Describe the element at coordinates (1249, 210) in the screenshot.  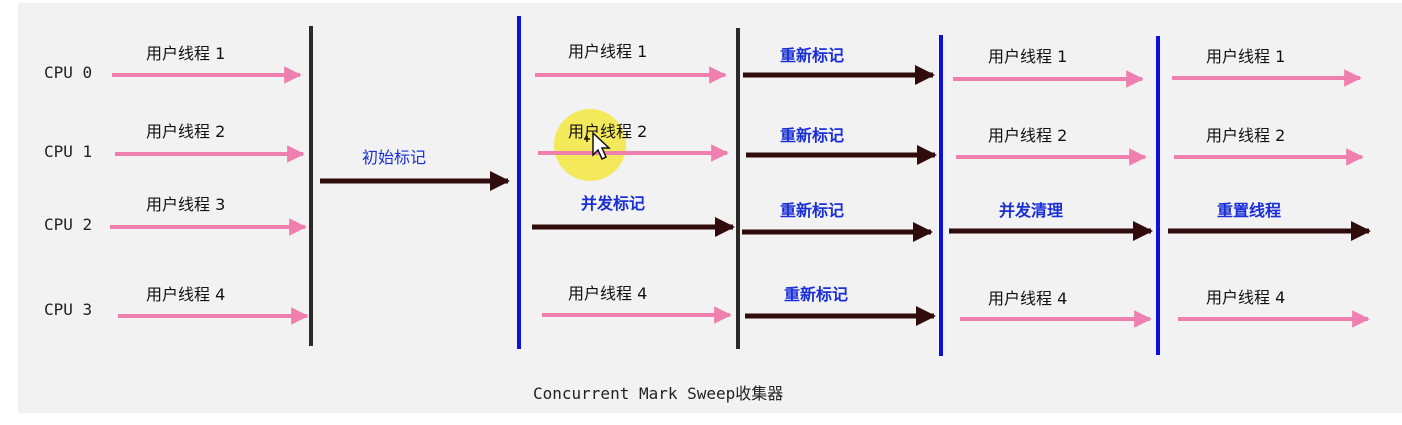
I see `reset-threads-label: 重置线程` at that location.